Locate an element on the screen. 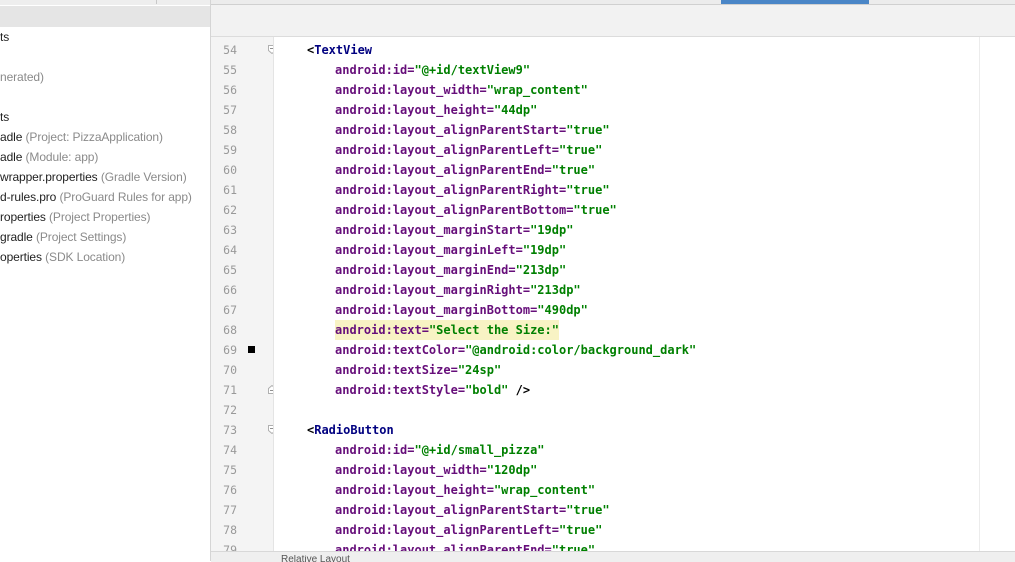  line-number: 78 is located at coordinates (230, 530).